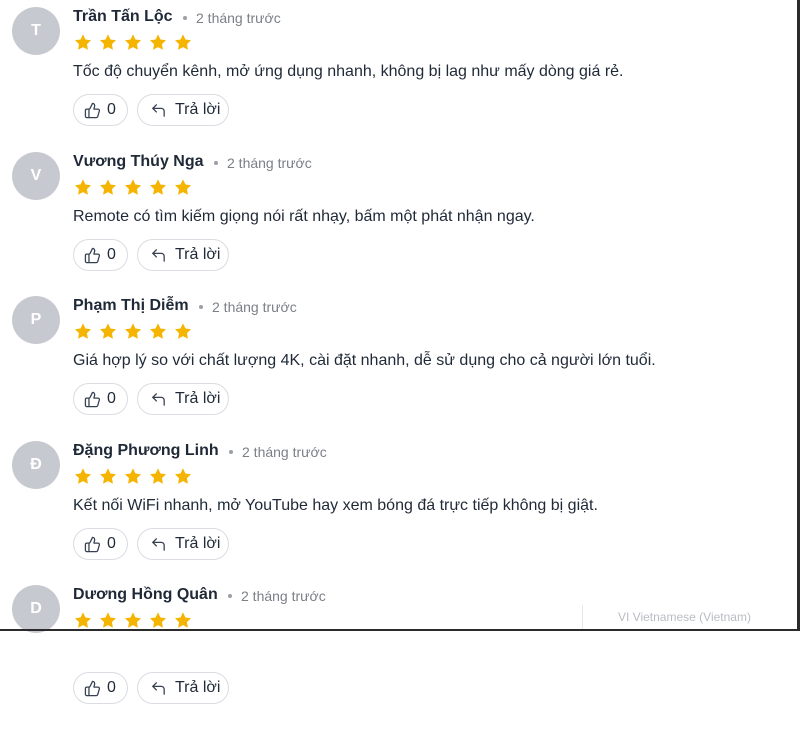  What do you see at coordinates (146, 450) in the screenshot?
I see `reviewer-name: Đặng Phương Linh` at bounding box center [146, 450].